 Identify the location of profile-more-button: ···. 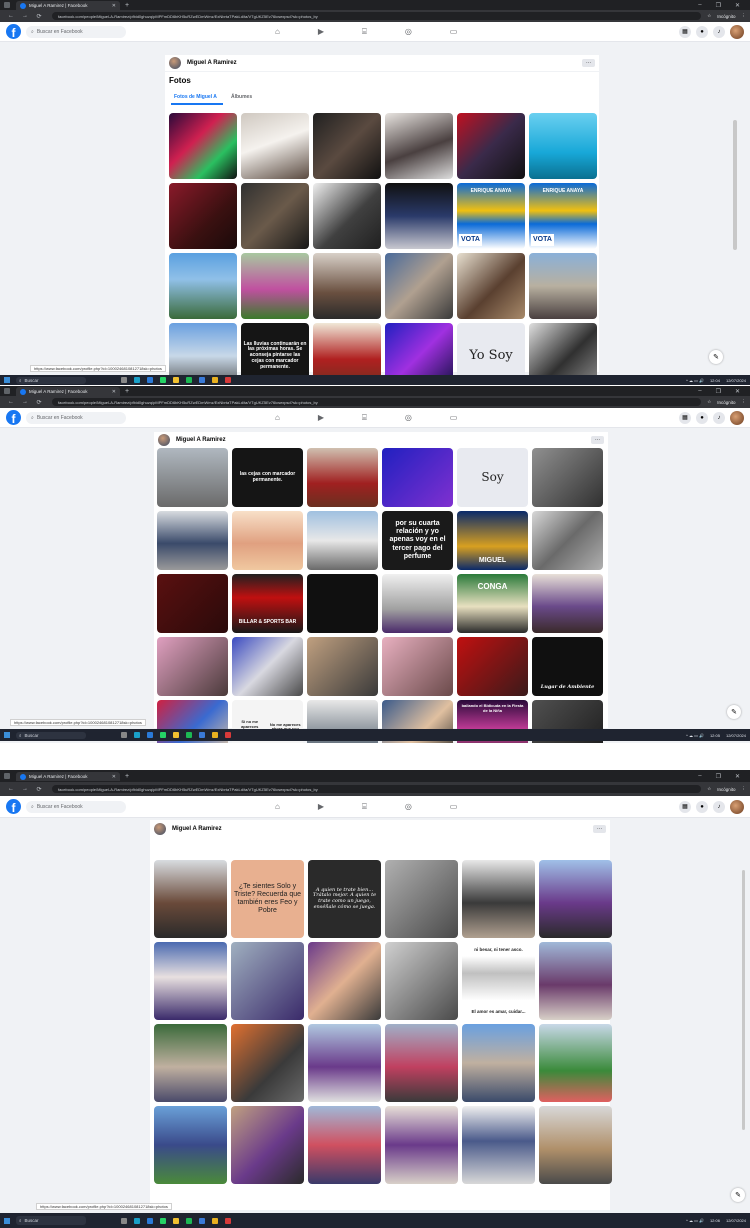
(588, 63).